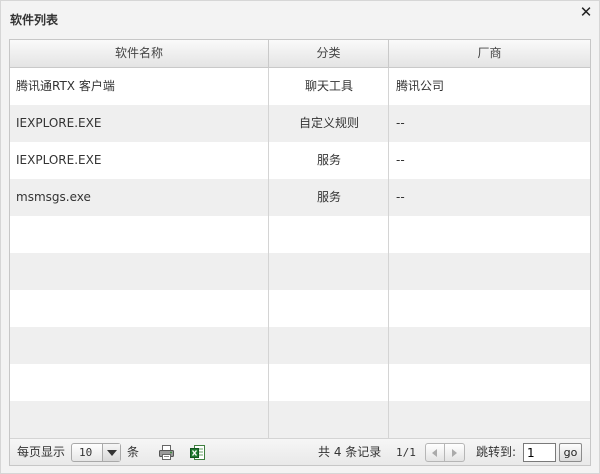 This screenshot has height=474, width=600. I want to click on per-page-value: 10, so click(86, 452).